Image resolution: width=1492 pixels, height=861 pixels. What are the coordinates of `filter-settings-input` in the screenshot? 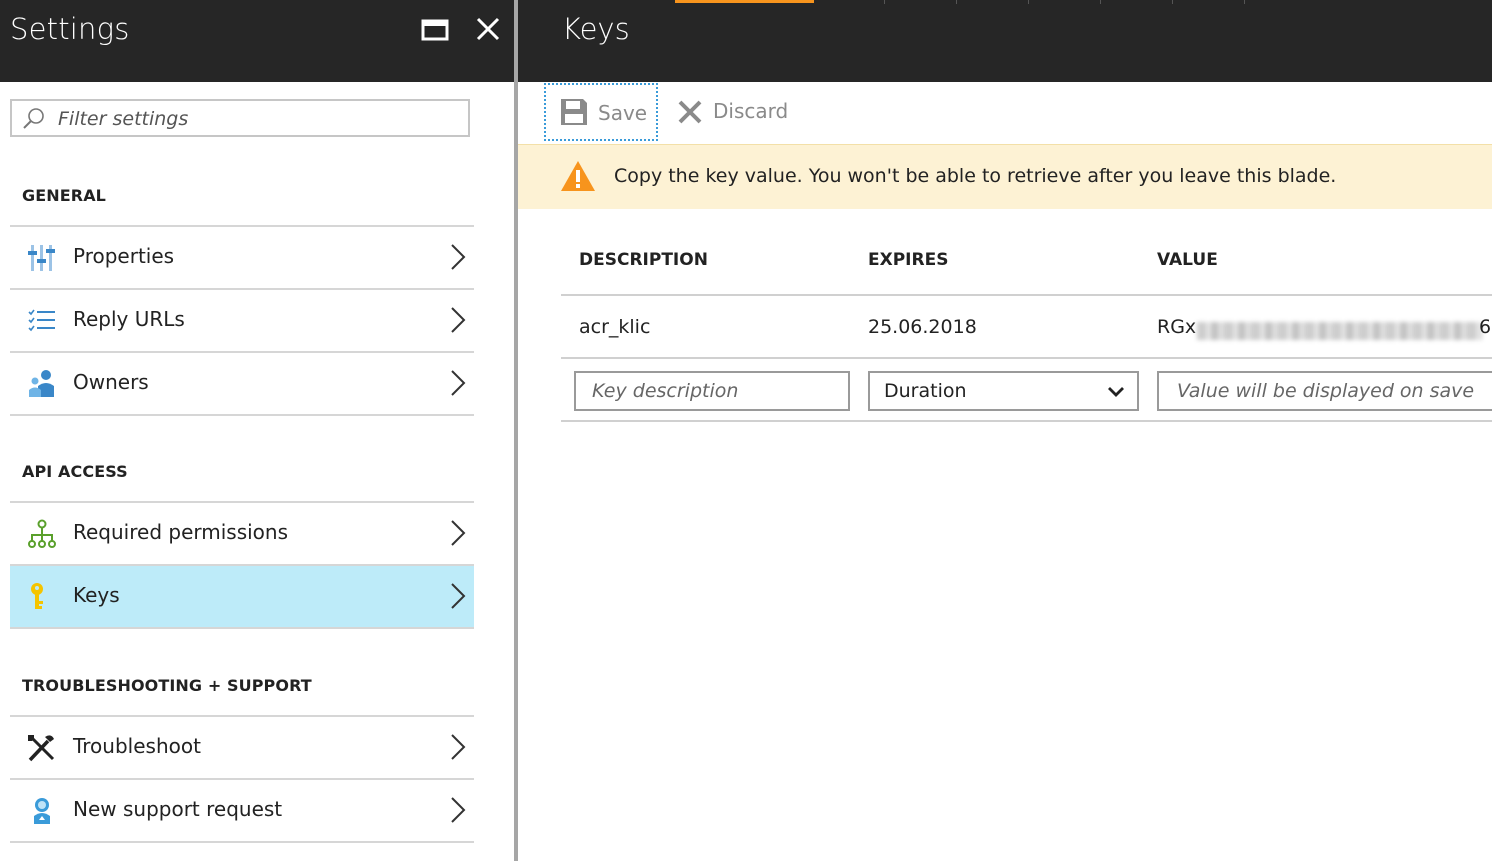 It's located at (258, 119).